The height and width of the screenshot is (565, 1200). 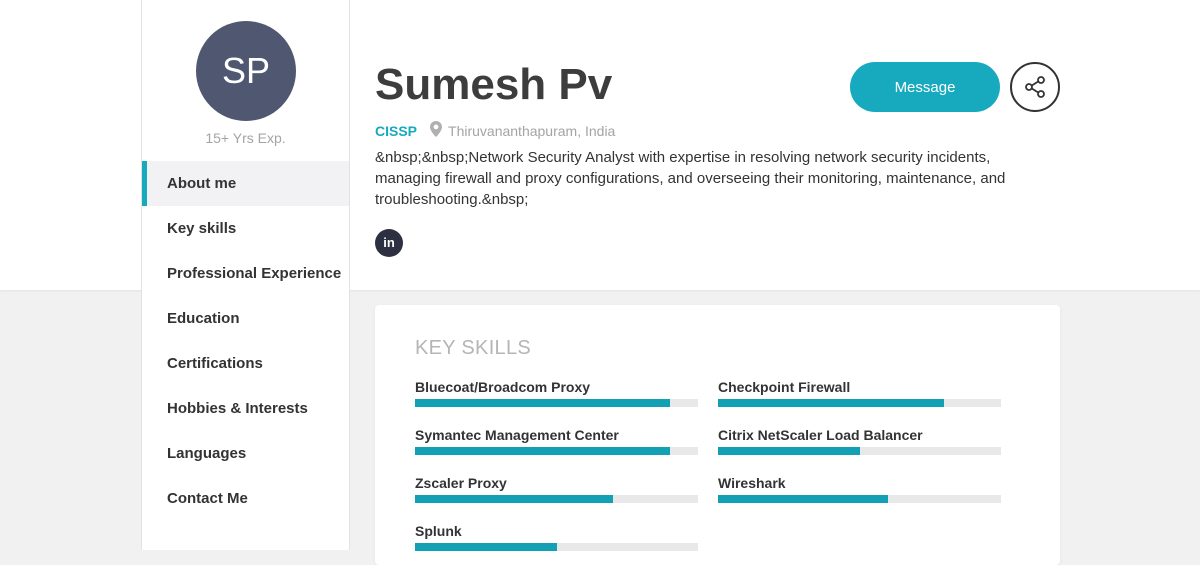 I want to click on skill-name: Bluecoat/Broadcom Proxy, so click(x=503, y=387).